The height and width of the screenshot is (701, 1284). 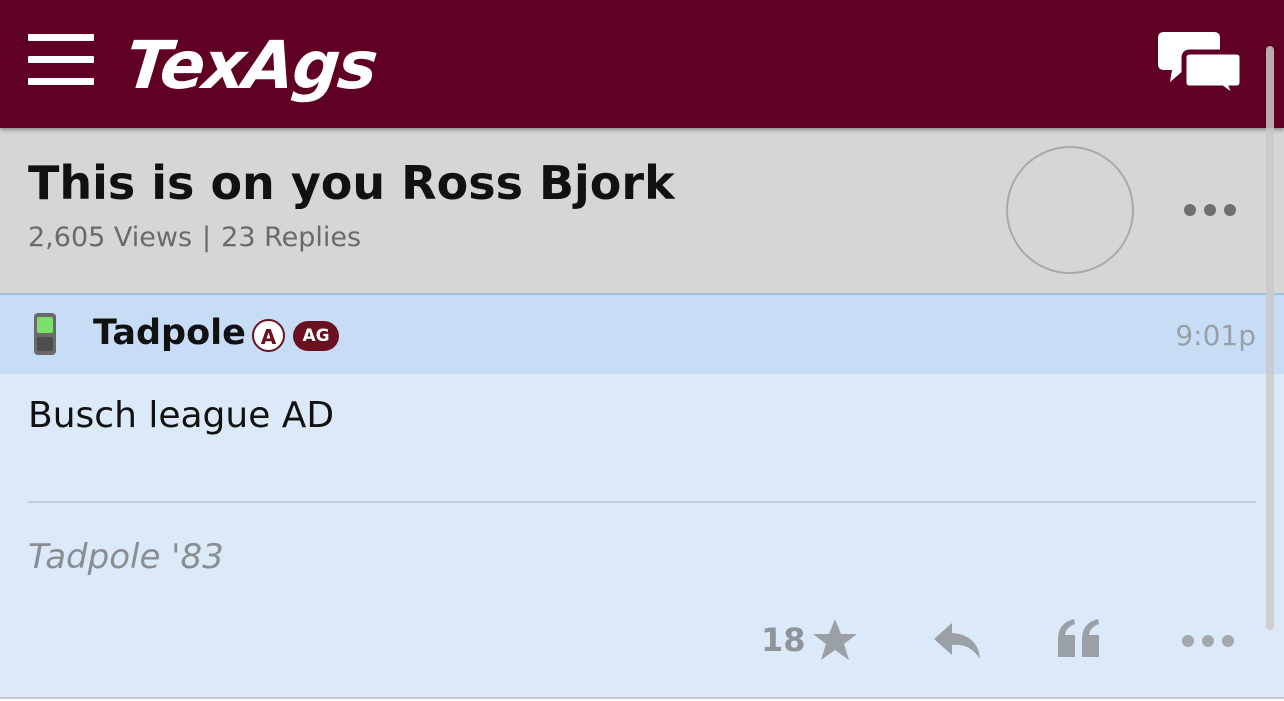 I want to click on post-username: Tadpole, so click(x=169, y=333).